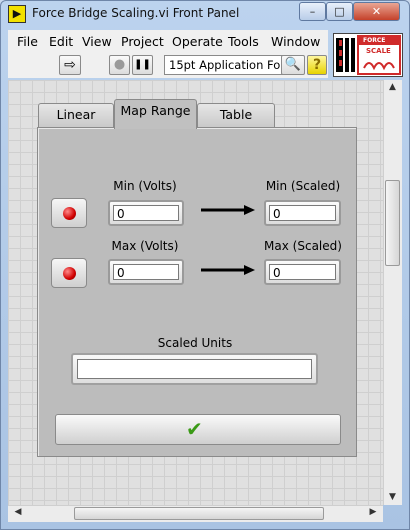 The height and width of the screenshot is (530, 410). I want to click on context-help-button: ?, so click(317, 65).